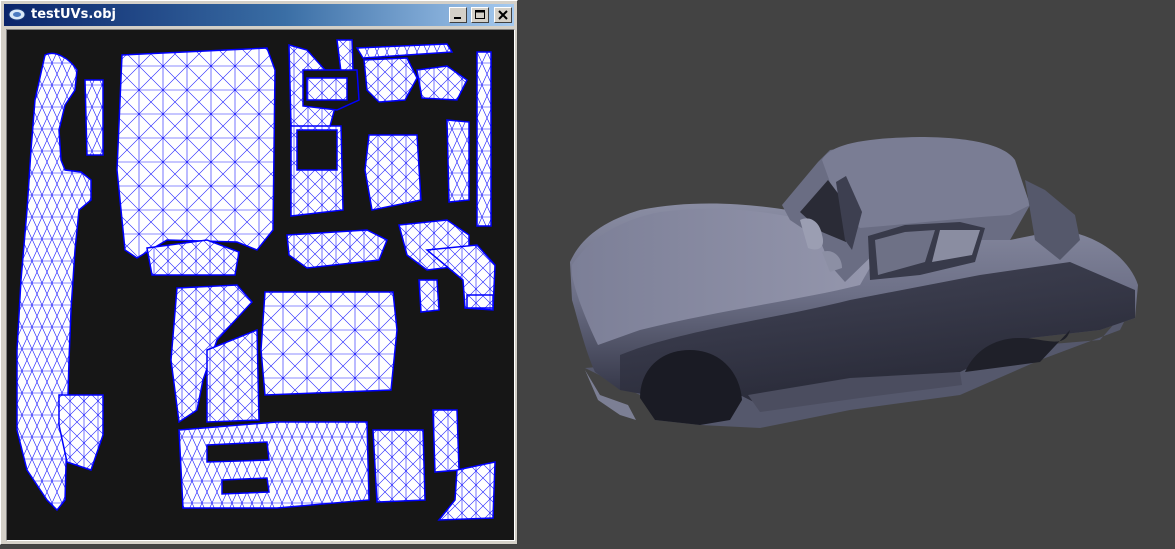 Image resolution: width=1175 pixels, height=549 pixels. I want to click on maximize-icon, so click(480, 14).